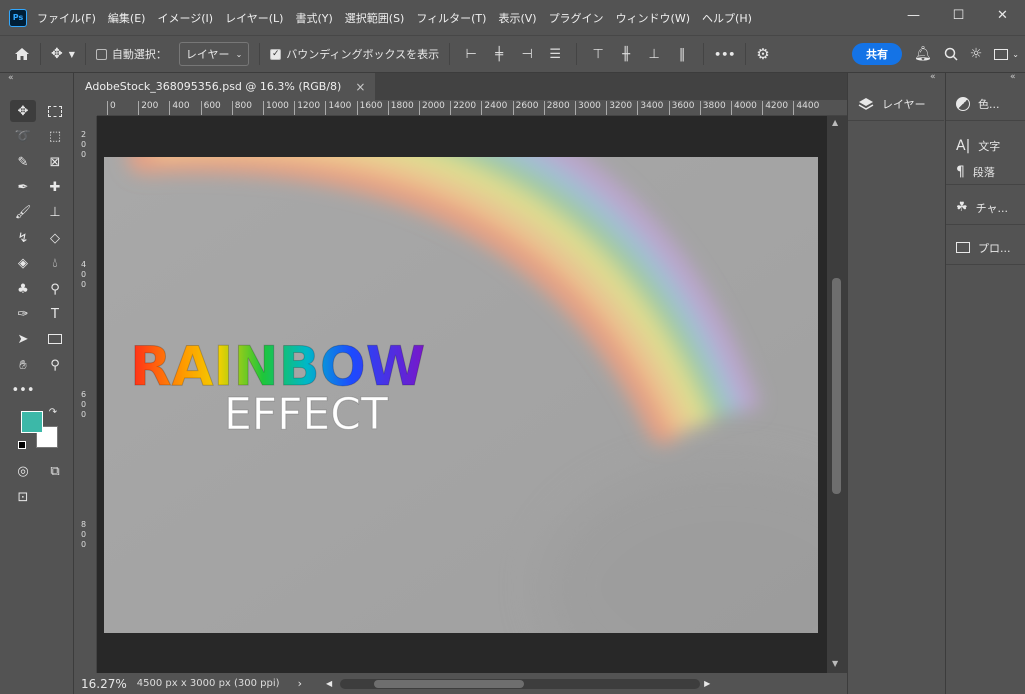 The width and height of the screenshot is (1025, 694). Describe the element at coordinates (313, 18) in the screenshot. I see `menu-item: 書式(Y)` at that location.